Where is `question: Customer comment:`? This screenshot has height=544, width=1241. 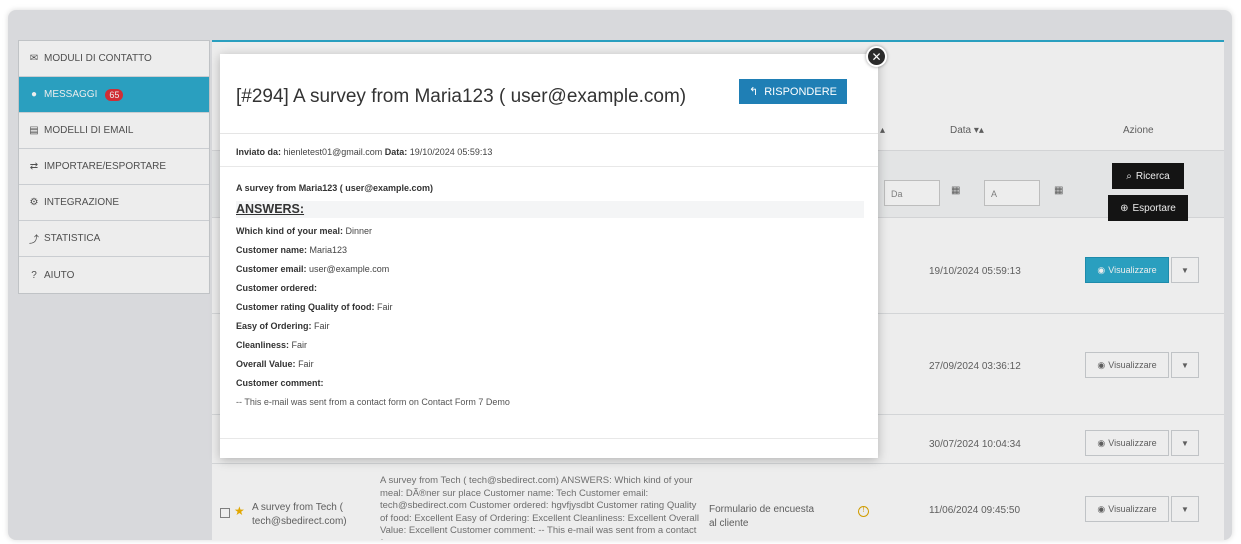 question: Customer comment: is located at coordinates (280, 383).